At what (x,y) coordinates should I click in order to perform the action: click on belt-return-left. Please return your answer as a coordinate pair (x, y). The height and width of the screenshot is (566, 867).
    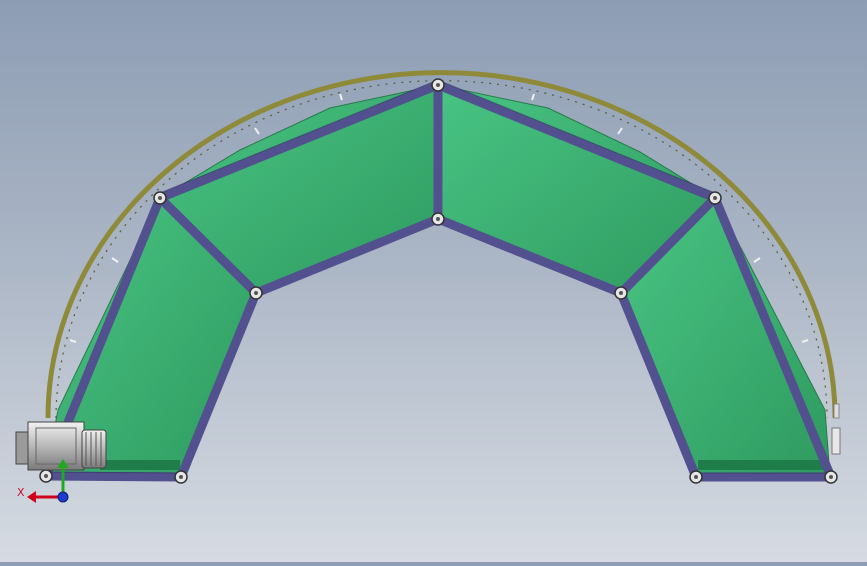
    Looking at the image, I should click on (140, 465).